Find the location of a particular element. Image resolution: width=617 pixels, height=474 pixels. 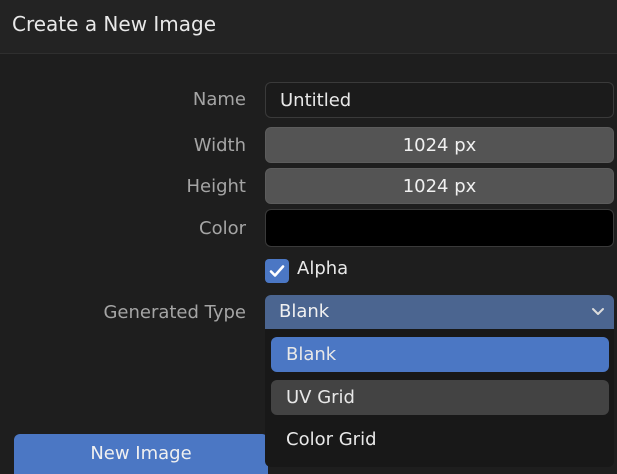

option-label: UV Grid is located at coordinates (320, 397).